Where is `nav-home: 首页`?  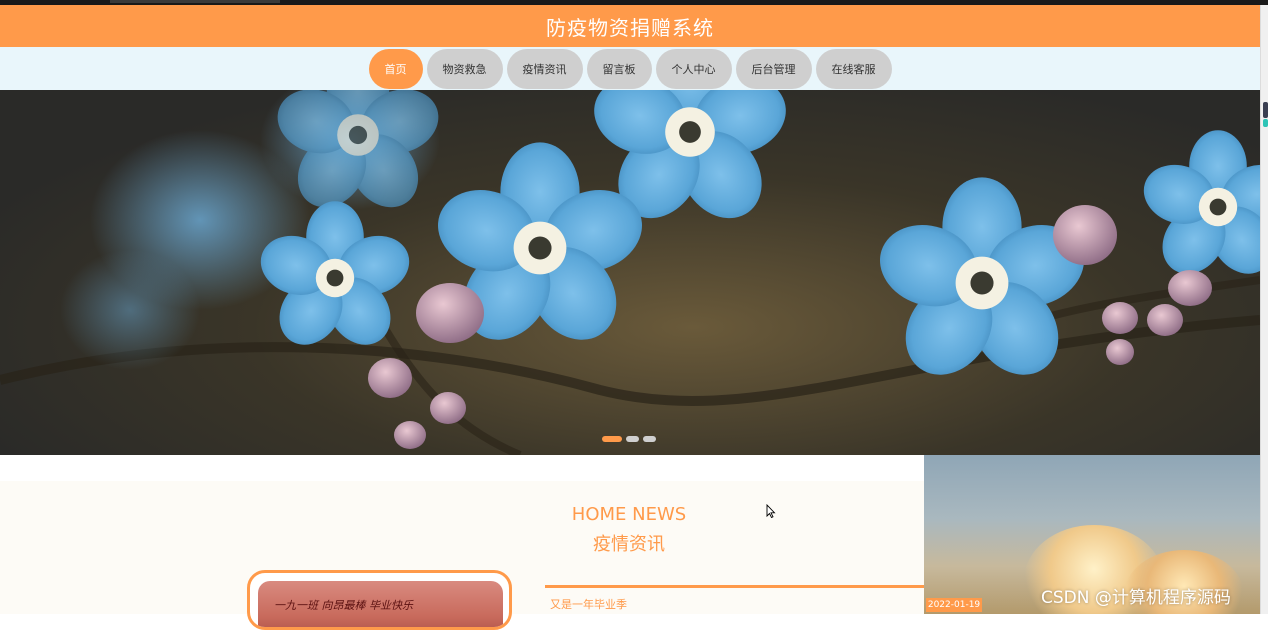
nav-home: 首页 is located at coordinates (395, 68).